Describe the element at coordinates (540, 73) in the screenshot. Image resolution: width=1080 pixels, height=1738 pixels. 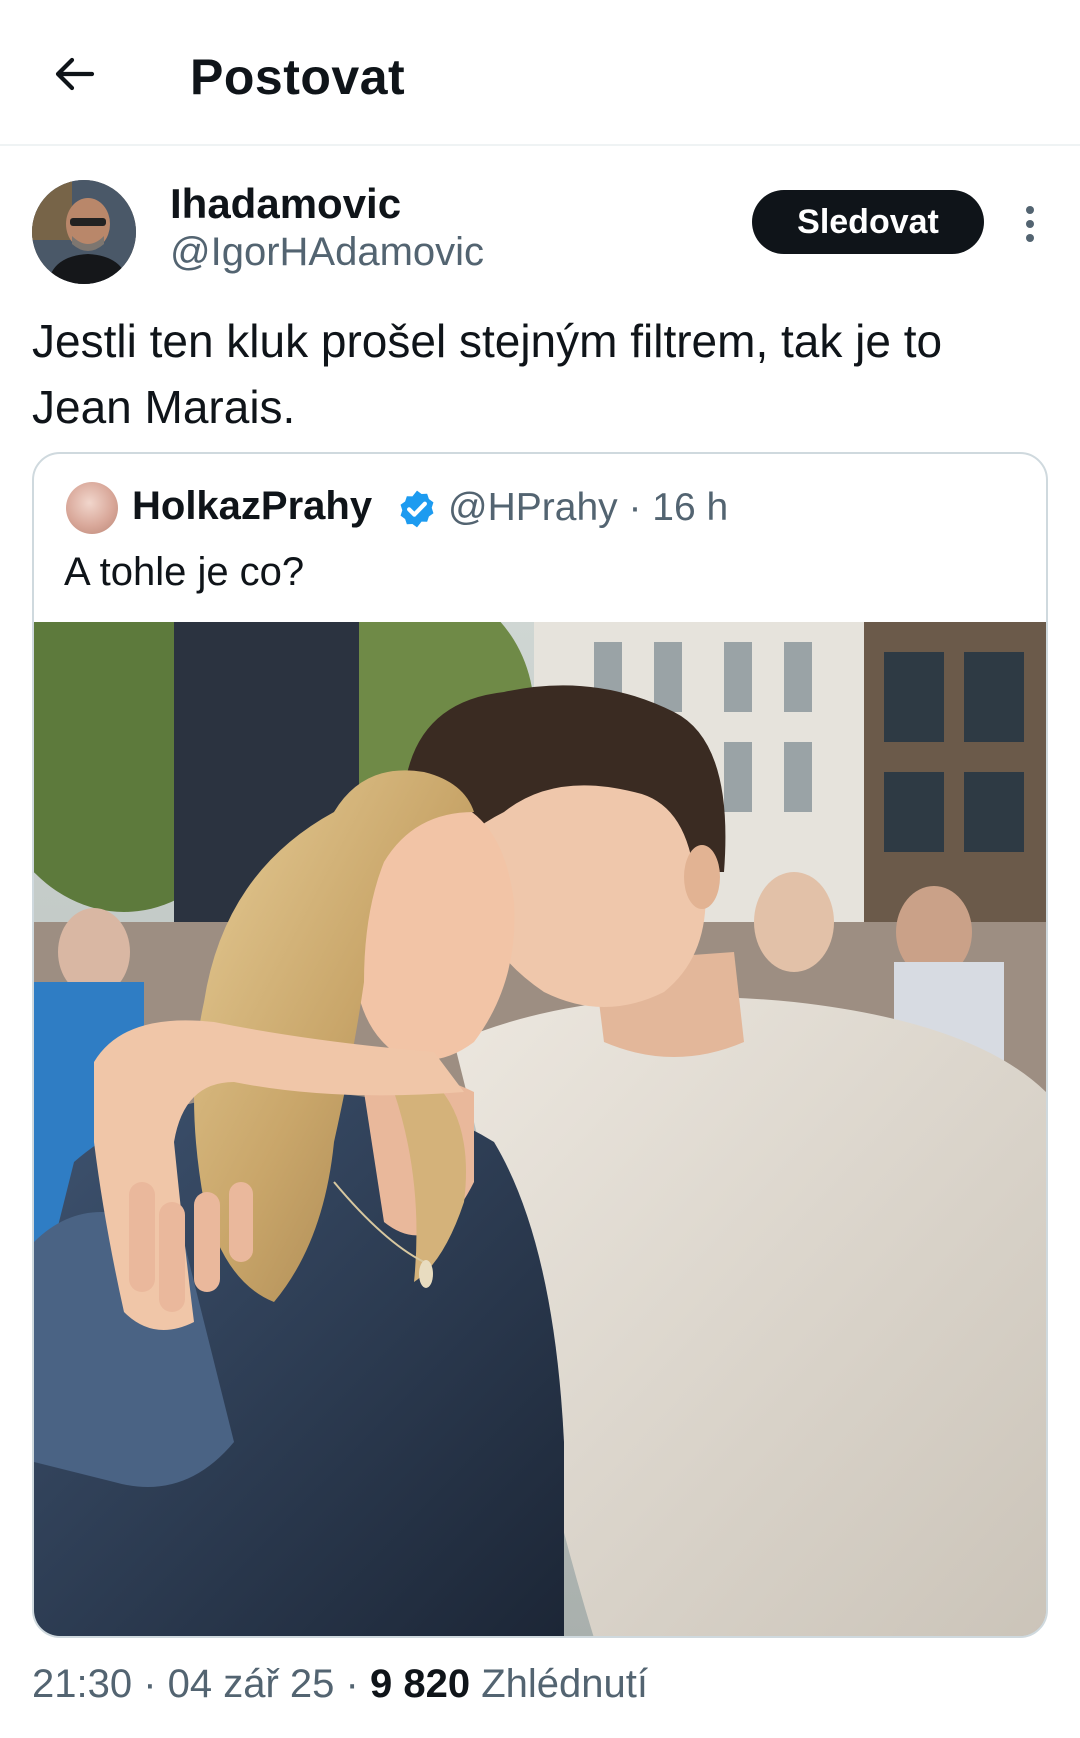
I see `top-app-bar: Postovat` at that location.